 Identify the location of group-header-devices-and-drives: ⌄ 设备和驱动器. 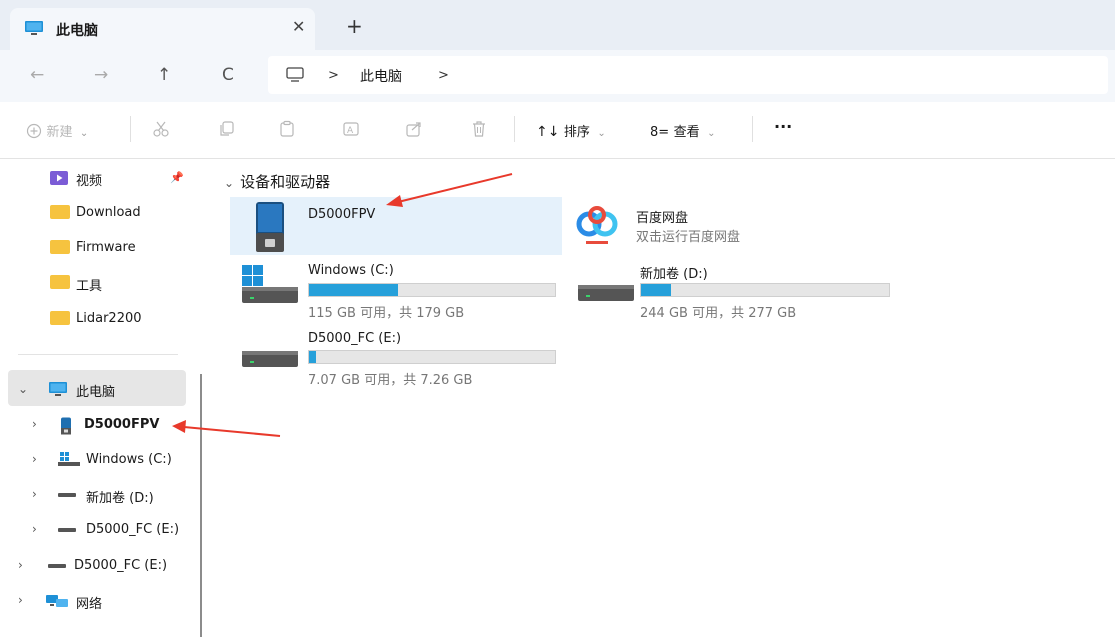
(277, 181).